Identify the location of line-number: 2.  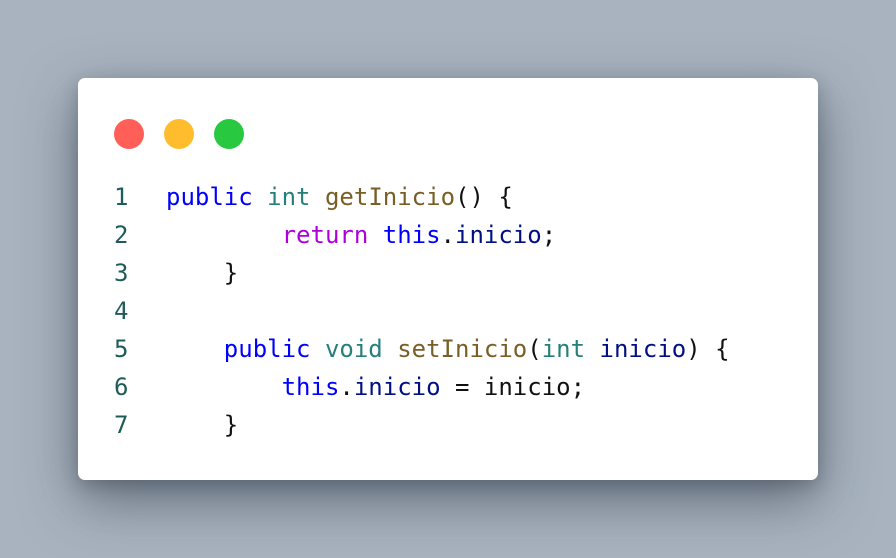
(121, 235).